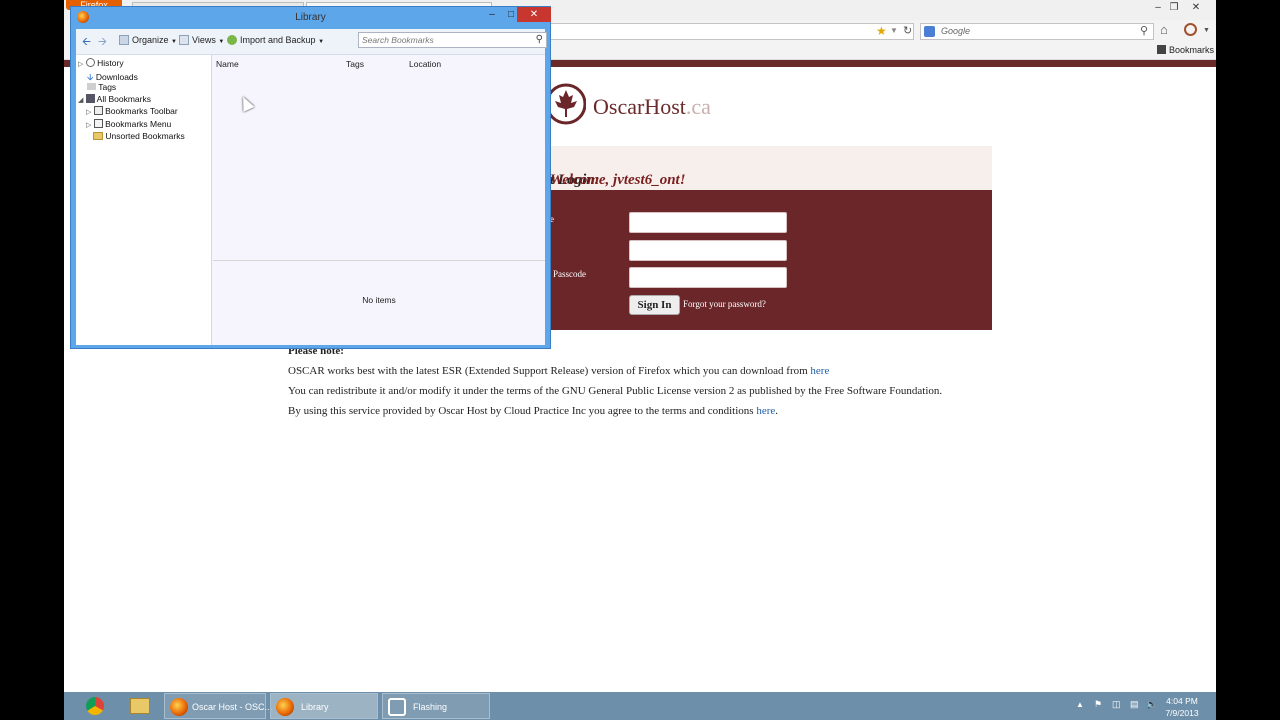 Image resolution: width=1280 pixels, height=720 pixels. What do you see at coordinates (114, 99) in the screenshot?
I see `tree-item-all-bookmarks: ◢ All Bookmarks` at bounding box center [114, 99].